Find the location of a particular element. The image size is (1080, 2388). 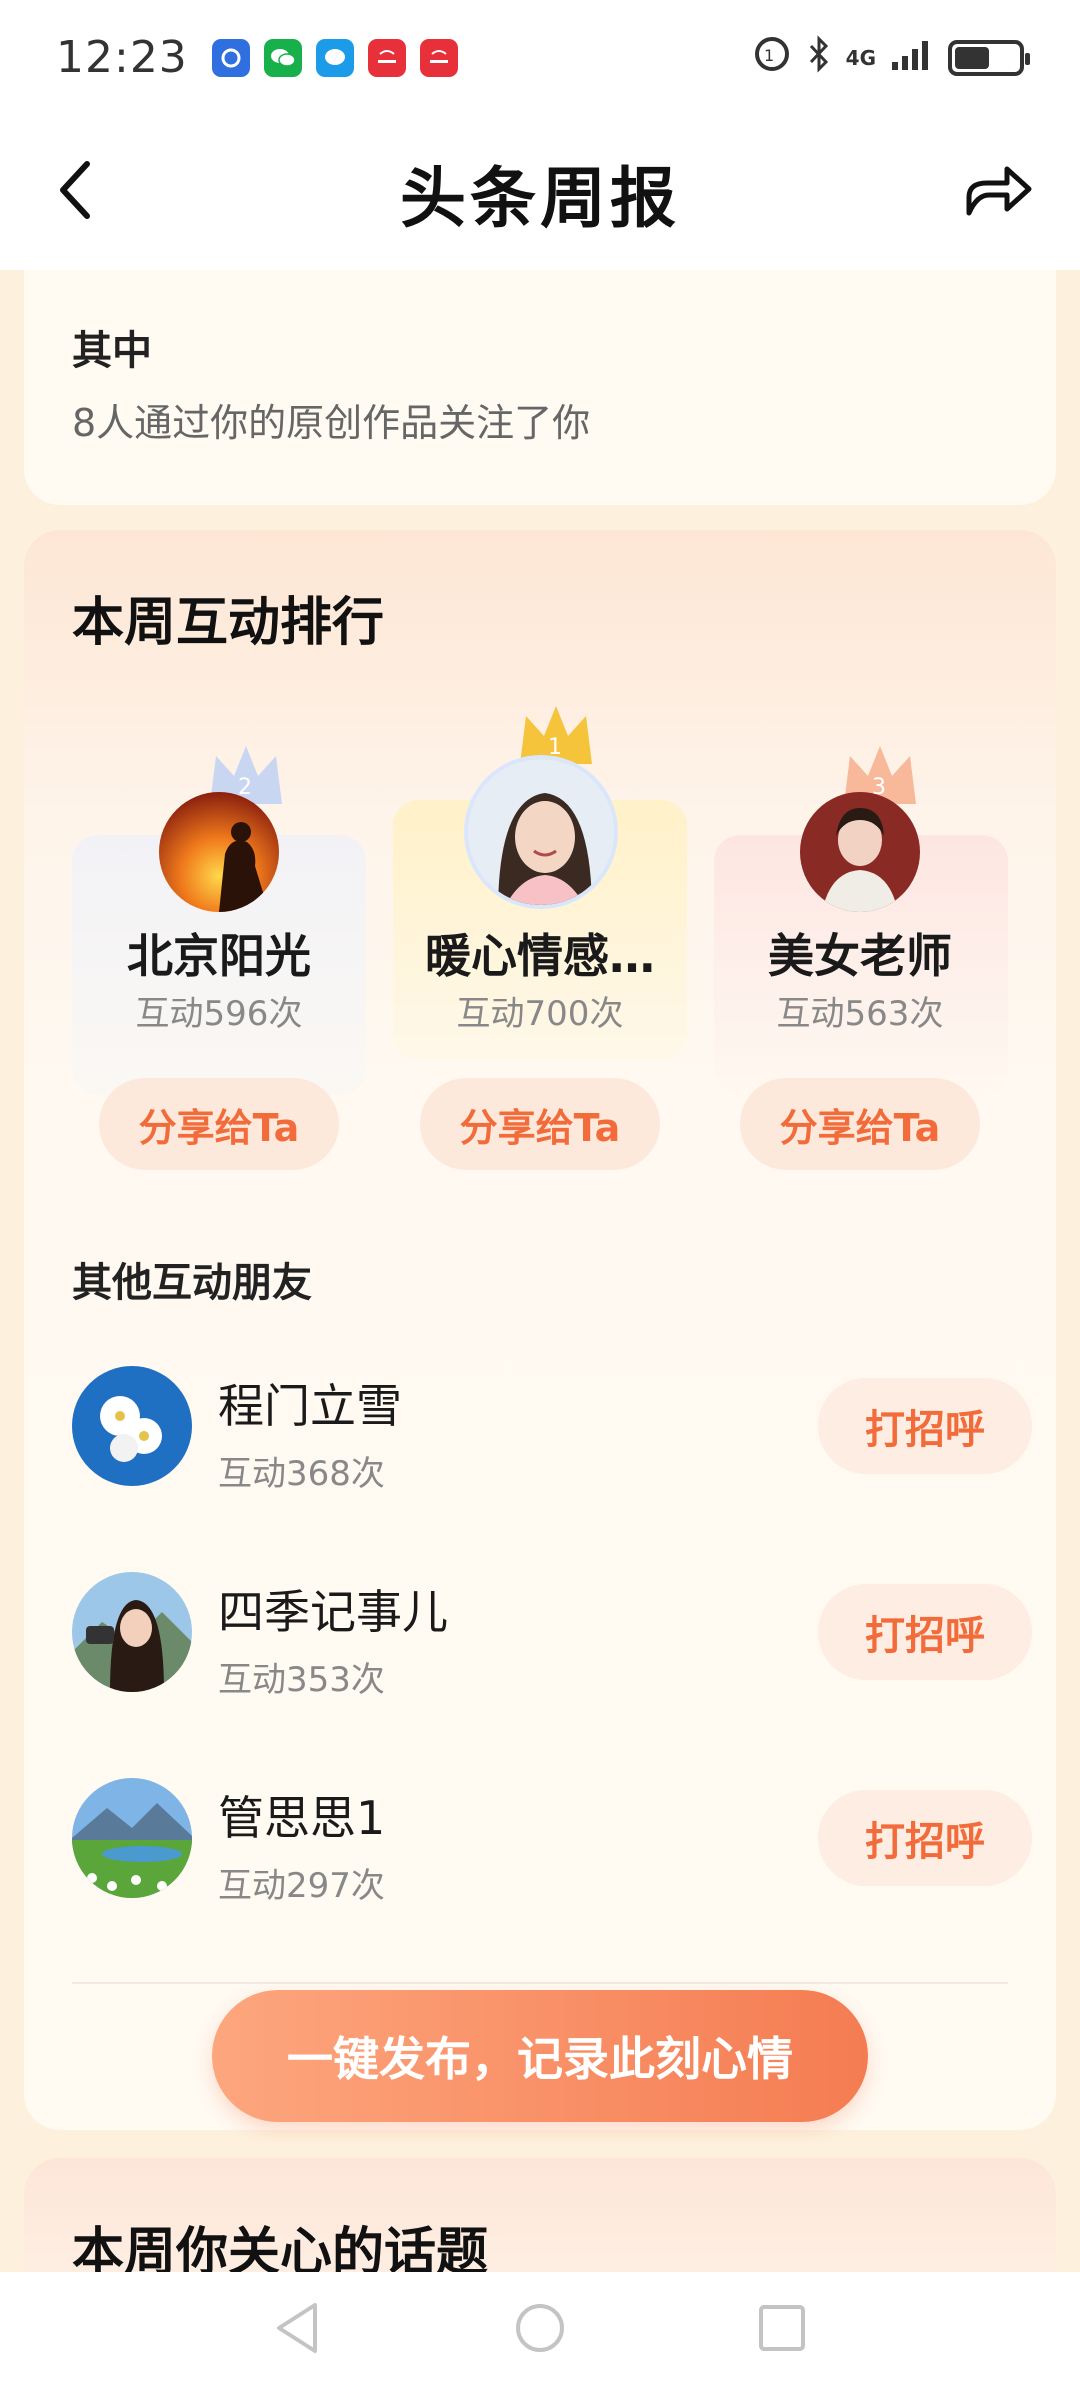

list-item: 程门立雪 互动368次 打招呼 is located at coordinates (552, 1431).